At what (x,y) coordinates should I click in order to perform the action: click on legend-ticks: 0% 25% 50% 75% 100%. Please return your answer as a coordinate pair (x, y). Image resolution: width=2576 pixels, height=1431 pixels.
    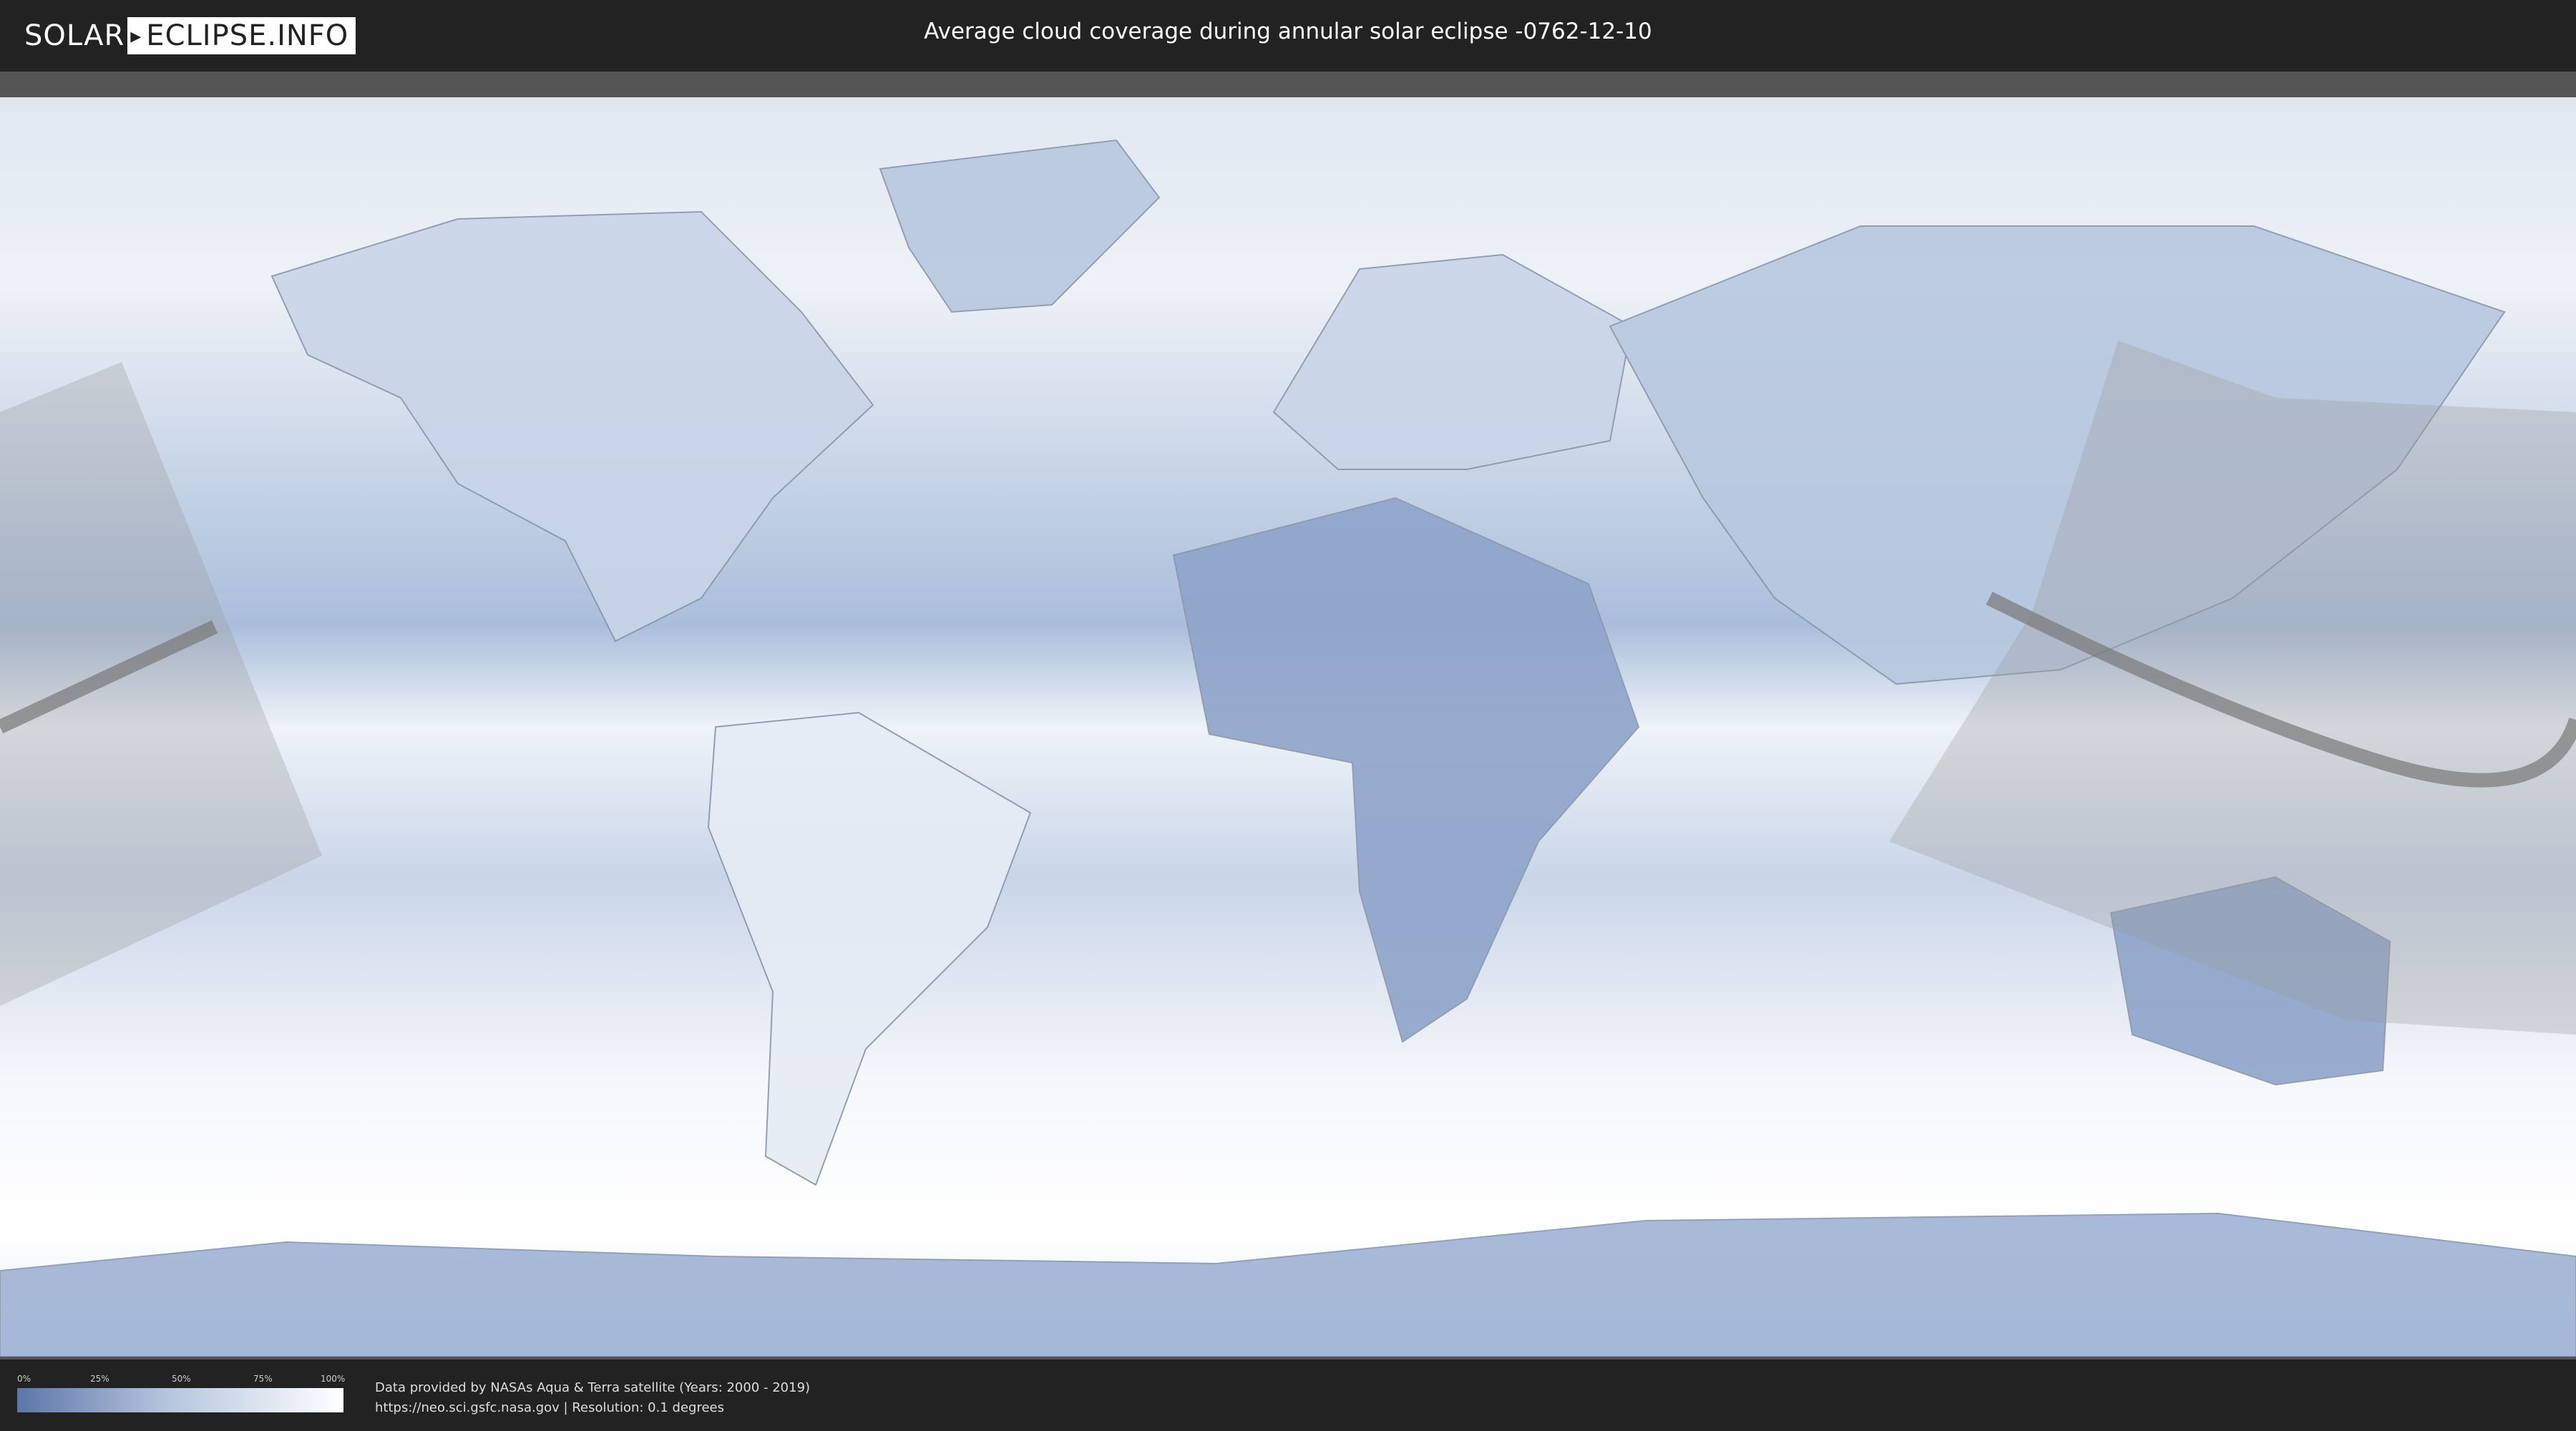
    Looking at the image, I should click on (181, 1379).